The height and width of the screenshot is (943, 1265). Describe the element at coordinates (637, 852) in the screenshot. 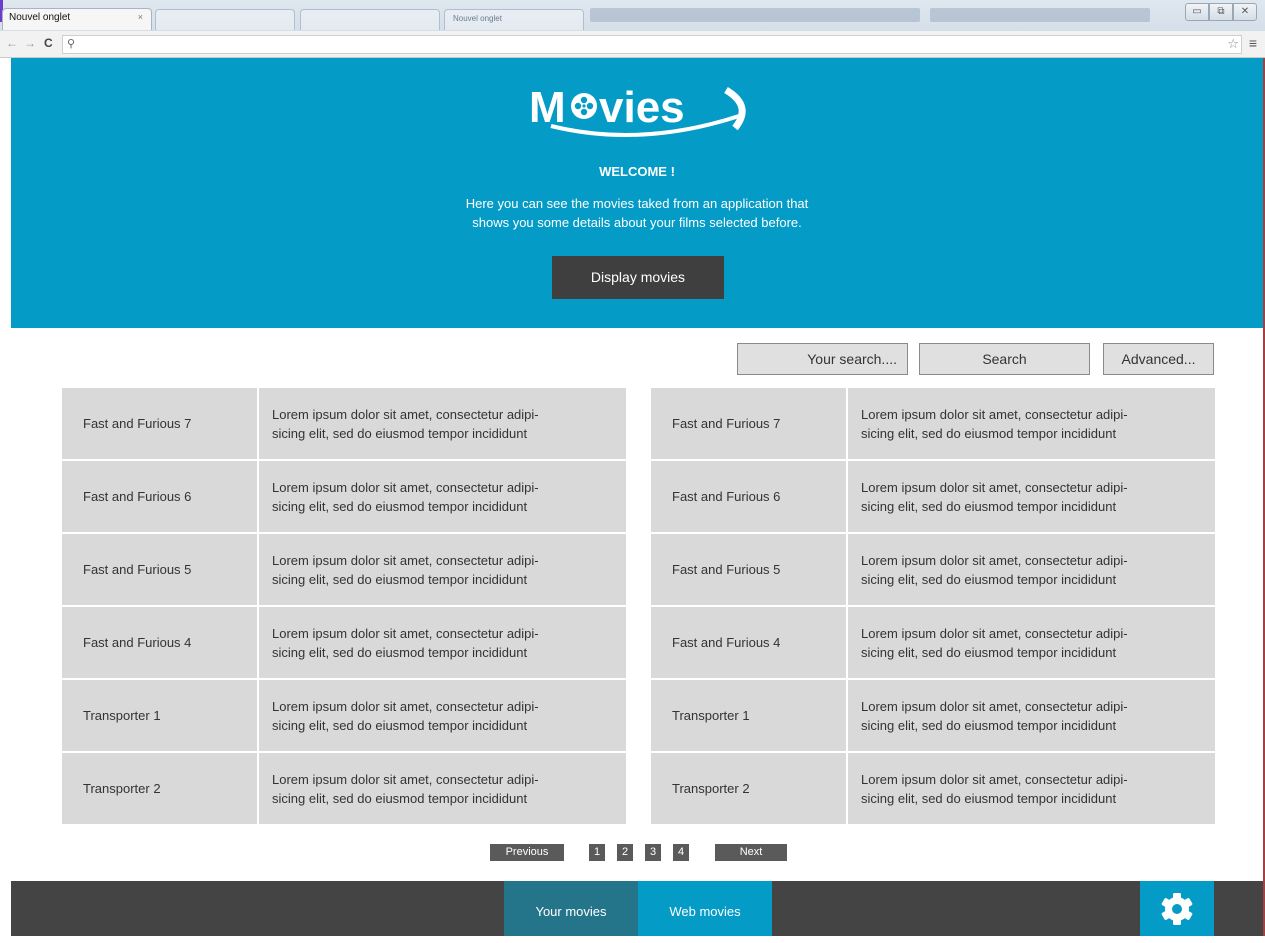

I see `pagination: Previous 1 2 3 4 Next` at that location.